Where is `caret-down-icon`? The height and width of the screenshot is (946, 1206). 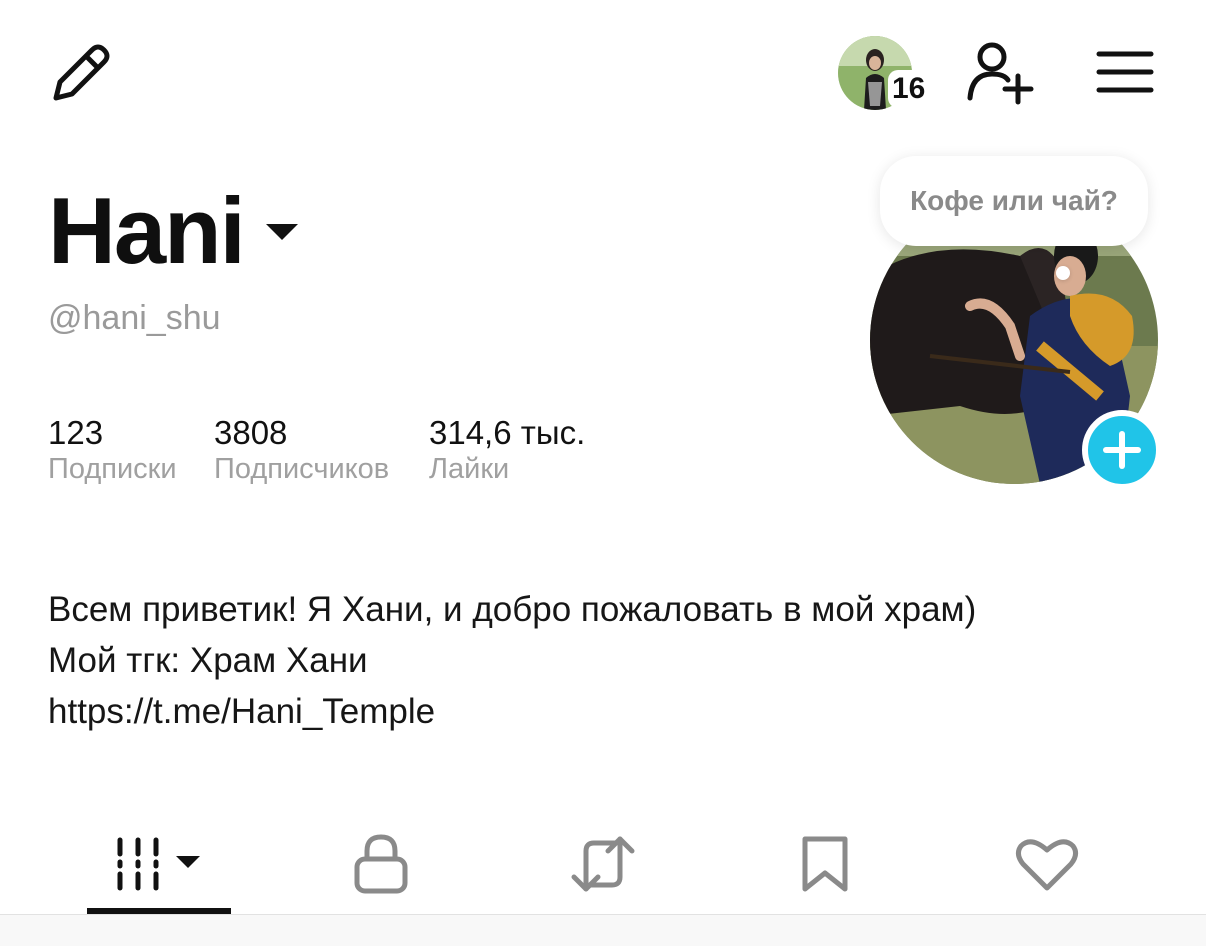 caret-down-icon is located at coordinates (282, 232).